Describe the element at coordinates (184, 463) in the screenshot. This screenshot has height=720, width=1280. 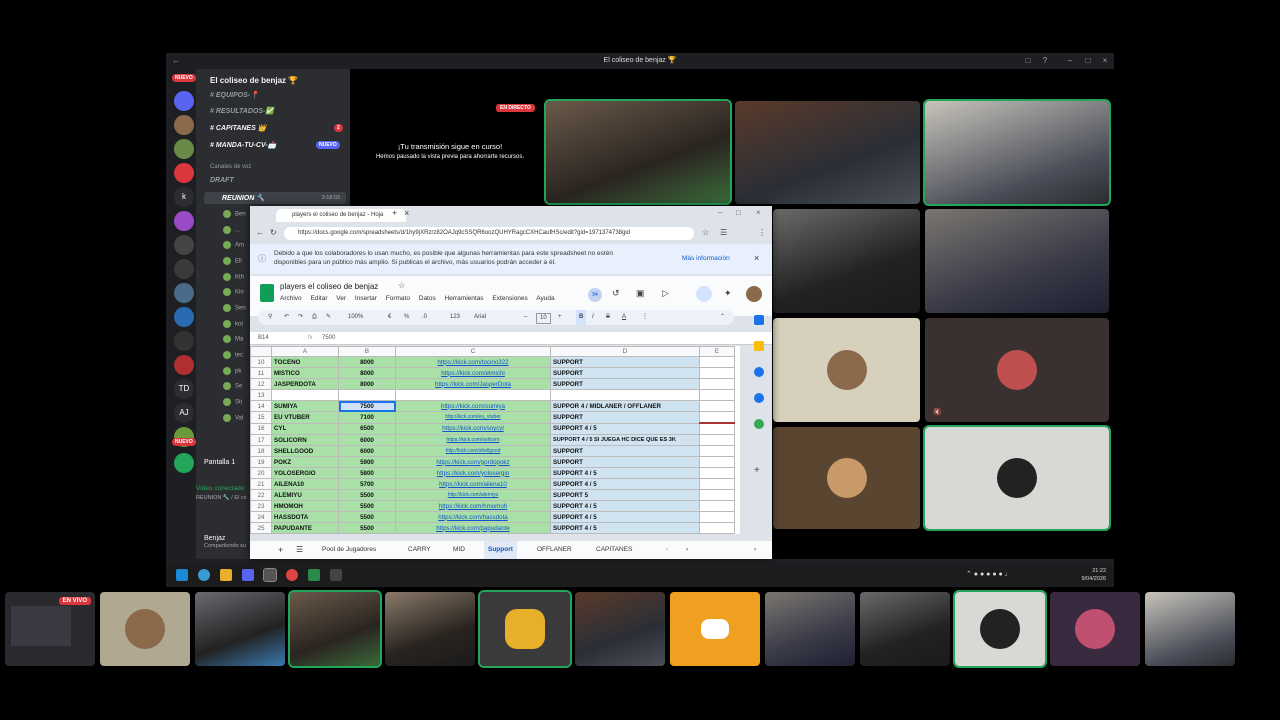
I see `add-server-icon` at that location.